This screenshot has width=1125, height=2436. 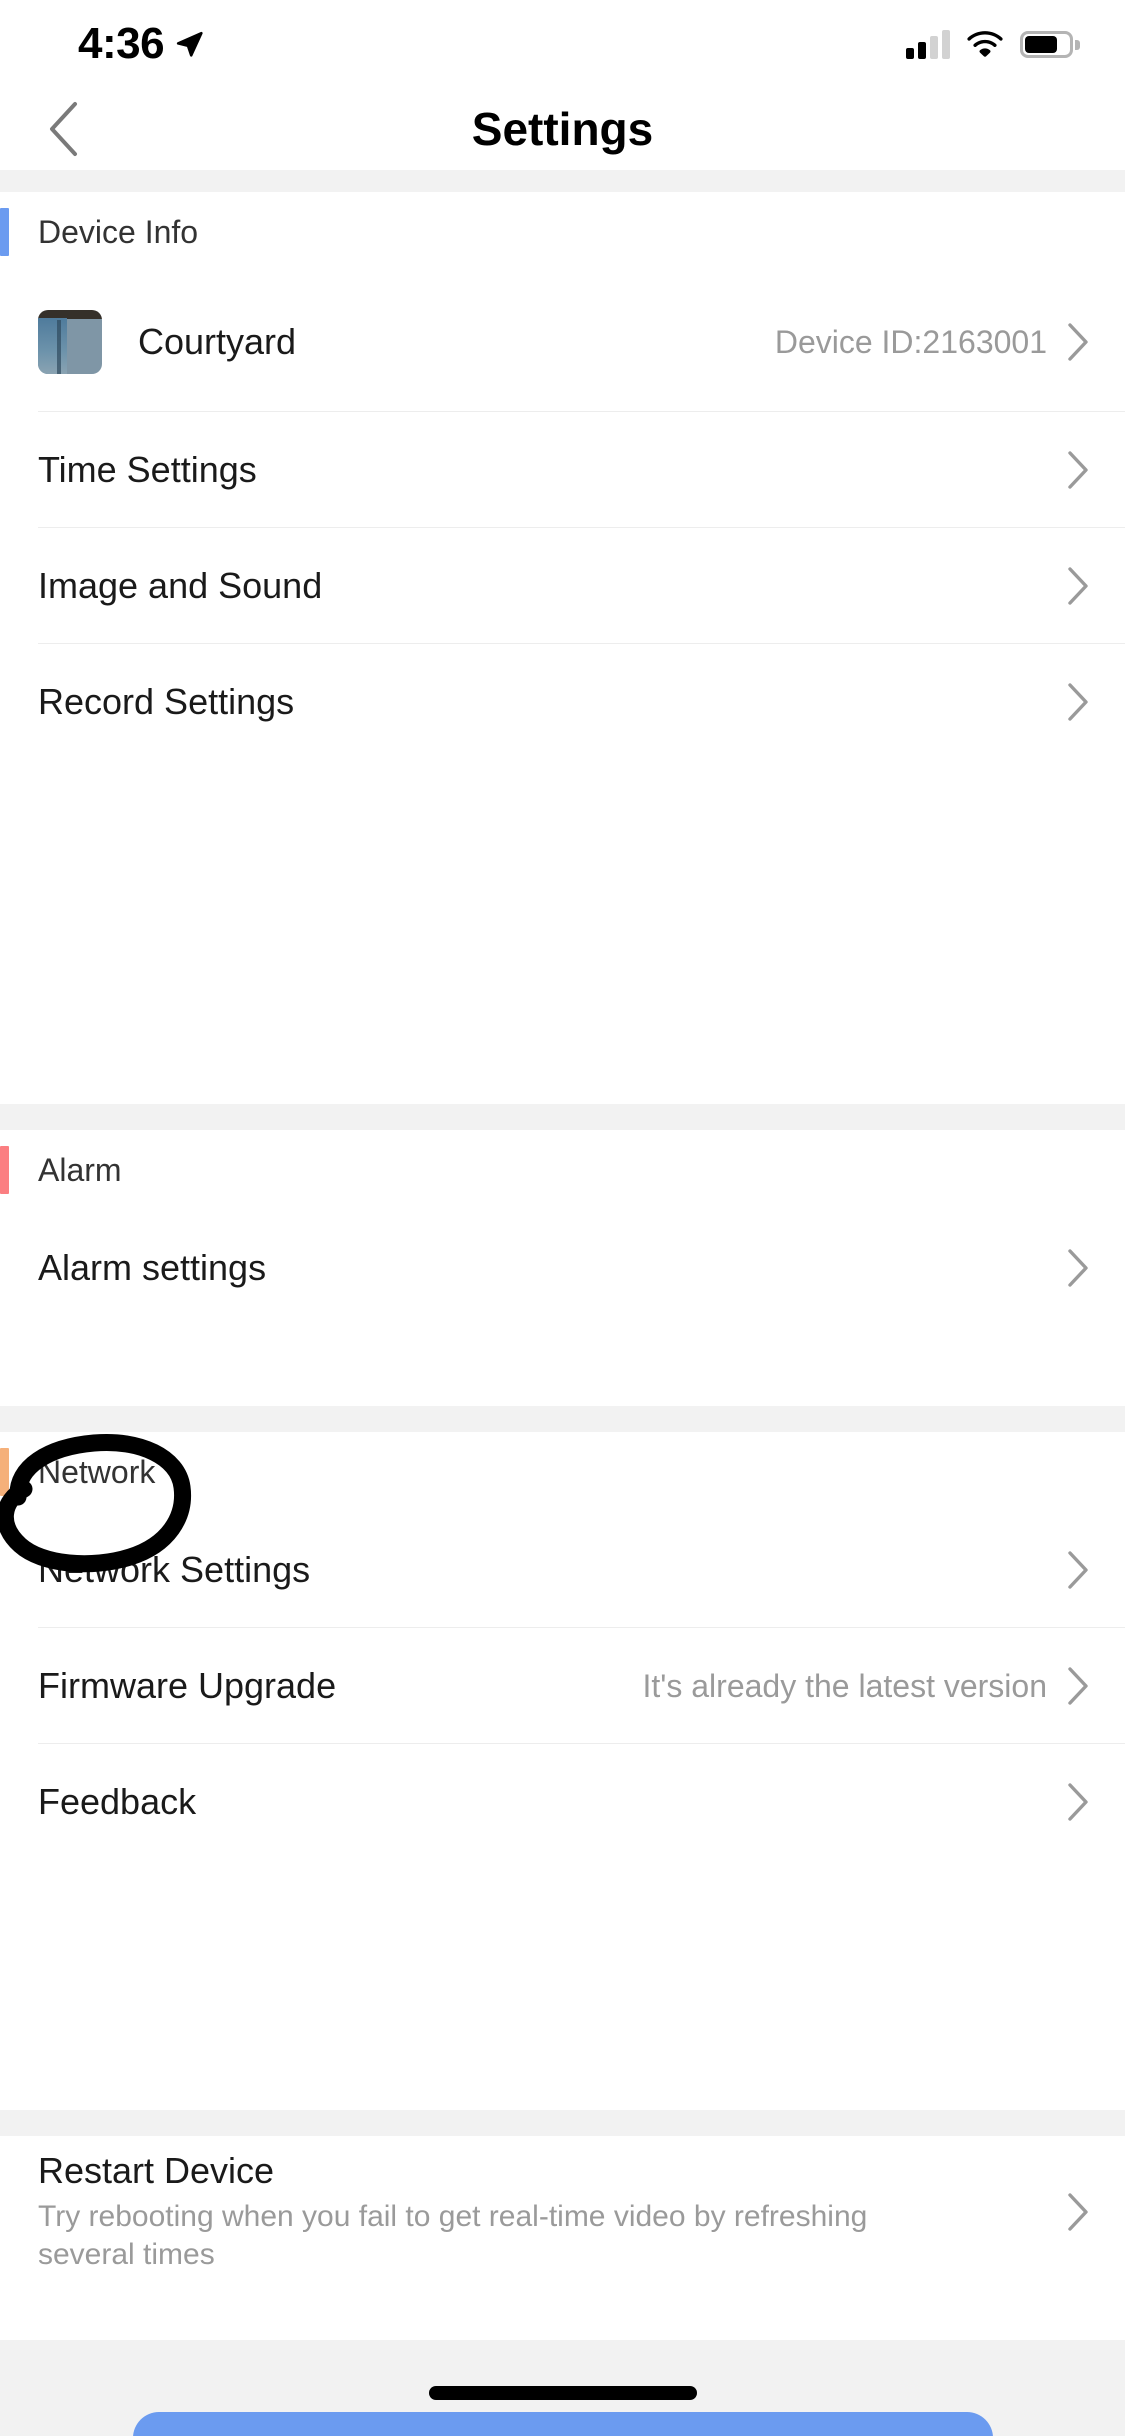 What do you see at coordinates (217, 341) in the screenshot?
I see `row-label: Courtyard` at bounding box center [217, 341].